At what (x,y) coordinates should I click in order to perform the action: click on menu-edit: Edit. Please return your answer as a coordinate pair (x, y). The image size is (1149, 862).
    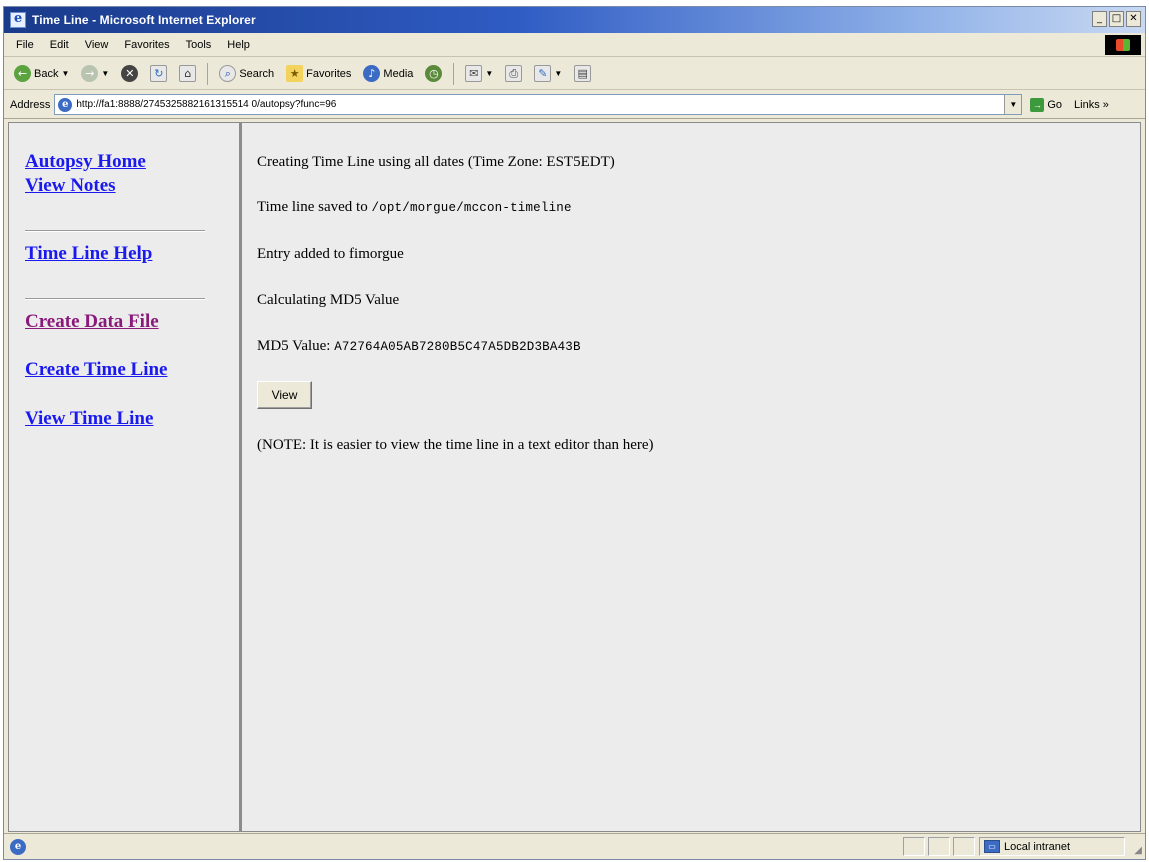
    Looking at the image, I should click on (59, 45).